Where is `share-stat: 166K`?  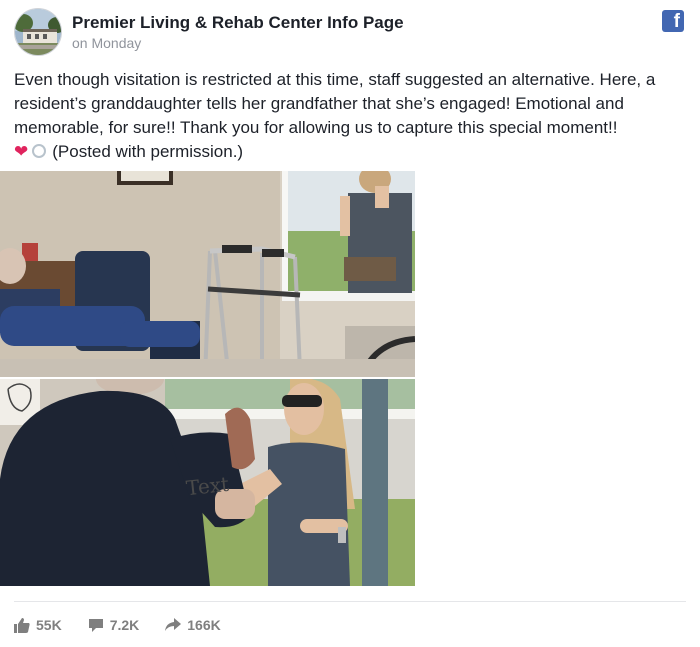 share-stat: 166K is located at coordinates (193, 625).